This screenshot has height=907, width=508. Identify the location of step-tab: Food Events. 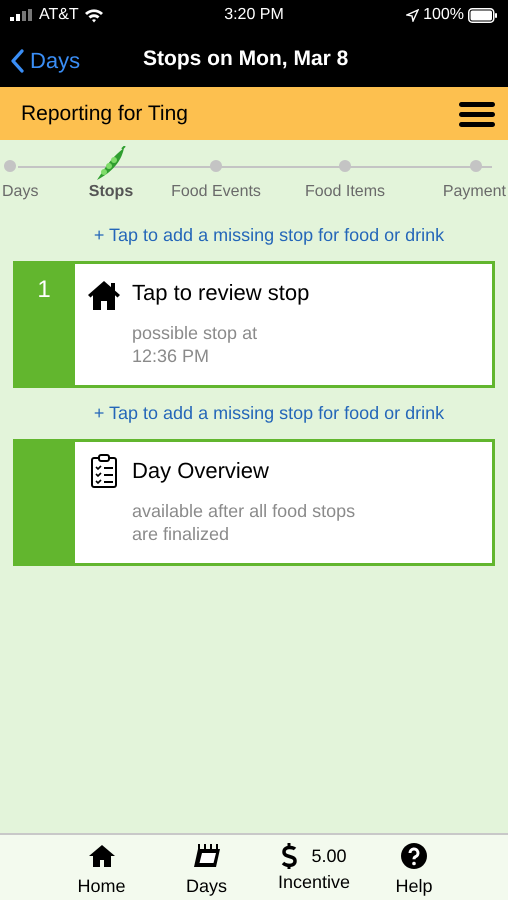
(216, 192).